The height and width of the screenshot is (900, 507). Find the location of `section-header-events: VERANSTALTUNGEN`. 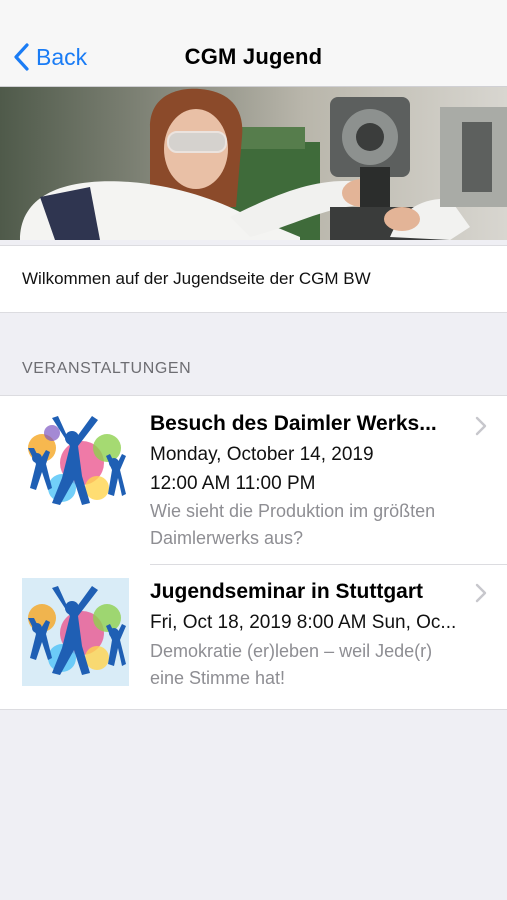

section-header-events: VERANSTALTUNGEN is located at coordinates (107, 368).